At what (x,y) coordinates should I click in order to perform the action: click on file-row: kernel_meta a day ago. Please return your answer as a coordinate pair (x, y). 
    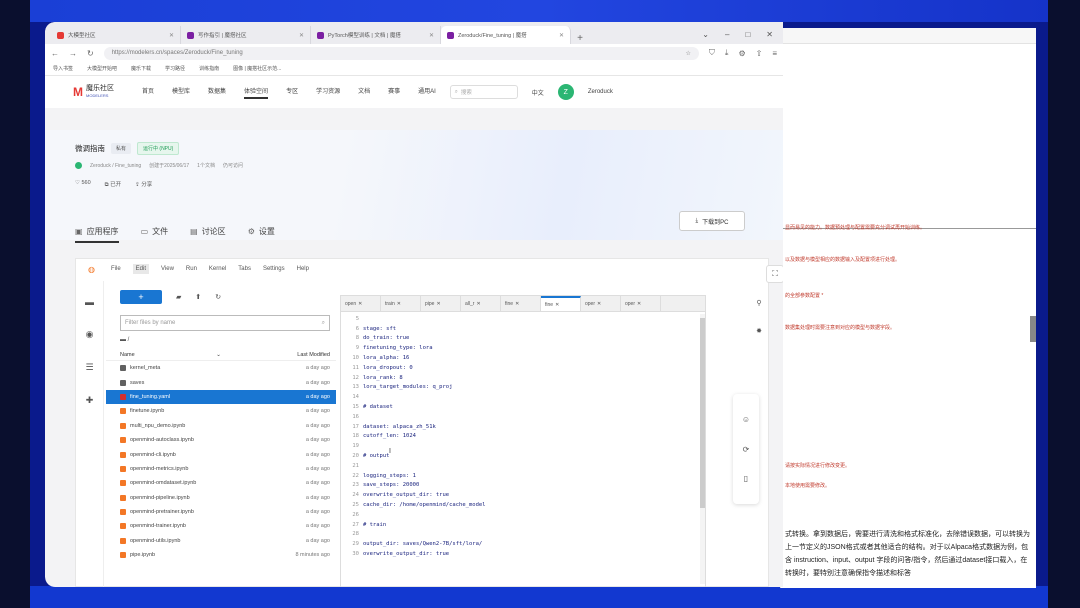
    Looking at the image, I should click on (221, 368).